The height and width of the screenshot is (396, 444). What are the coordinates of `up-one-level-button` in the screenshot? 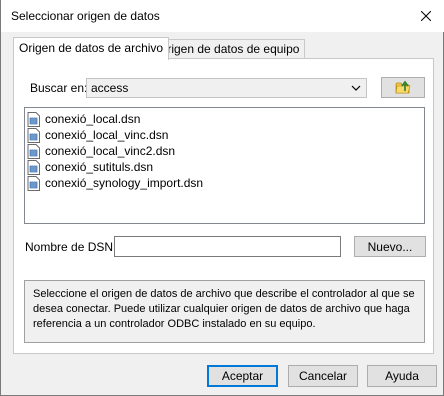 It's located at (403, 87).